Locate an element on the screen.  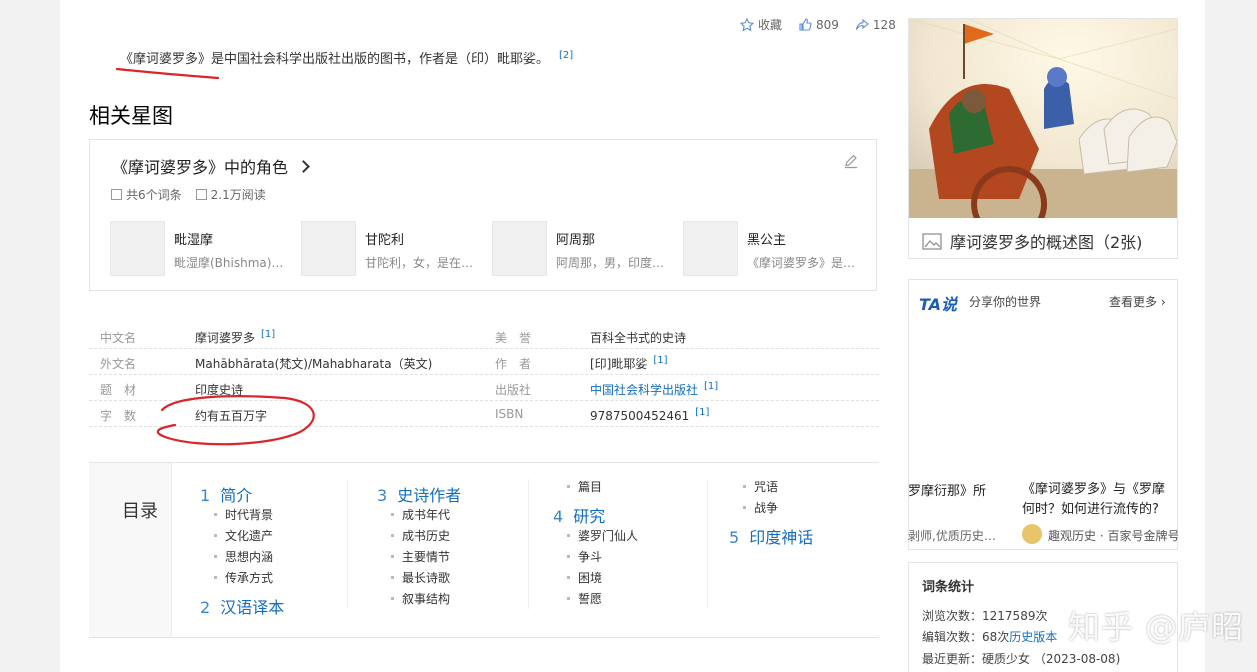
intro-book-title: 《摩诃婆罗多》 is located at coordinates (166, 59).